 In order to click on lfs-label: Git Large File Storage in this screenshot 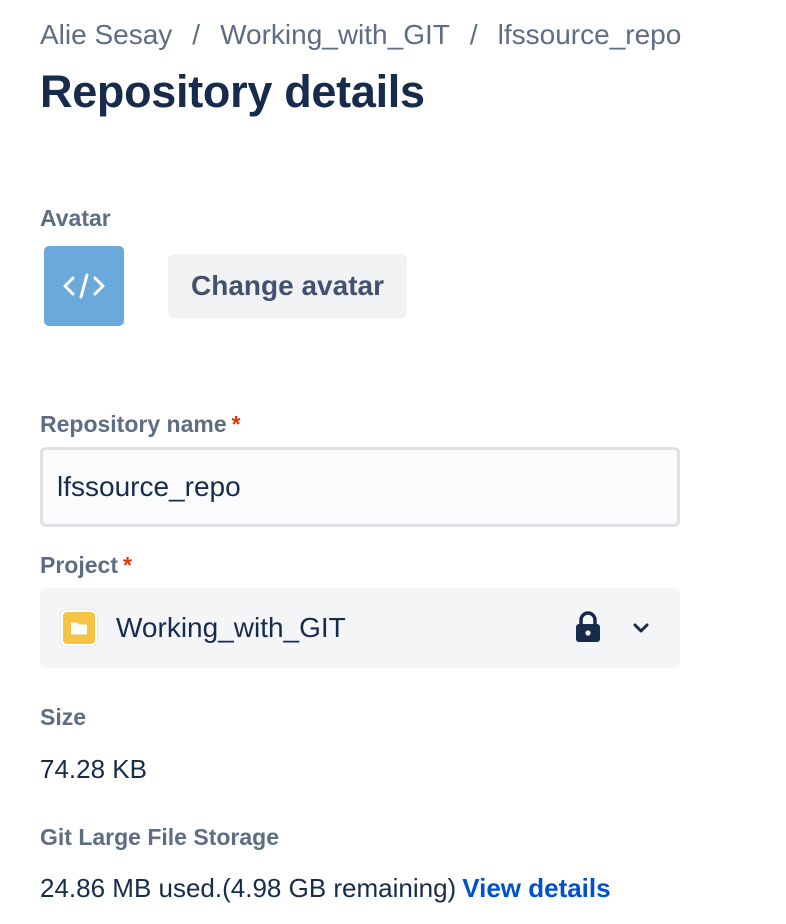, I will do `click(159, 837)`.